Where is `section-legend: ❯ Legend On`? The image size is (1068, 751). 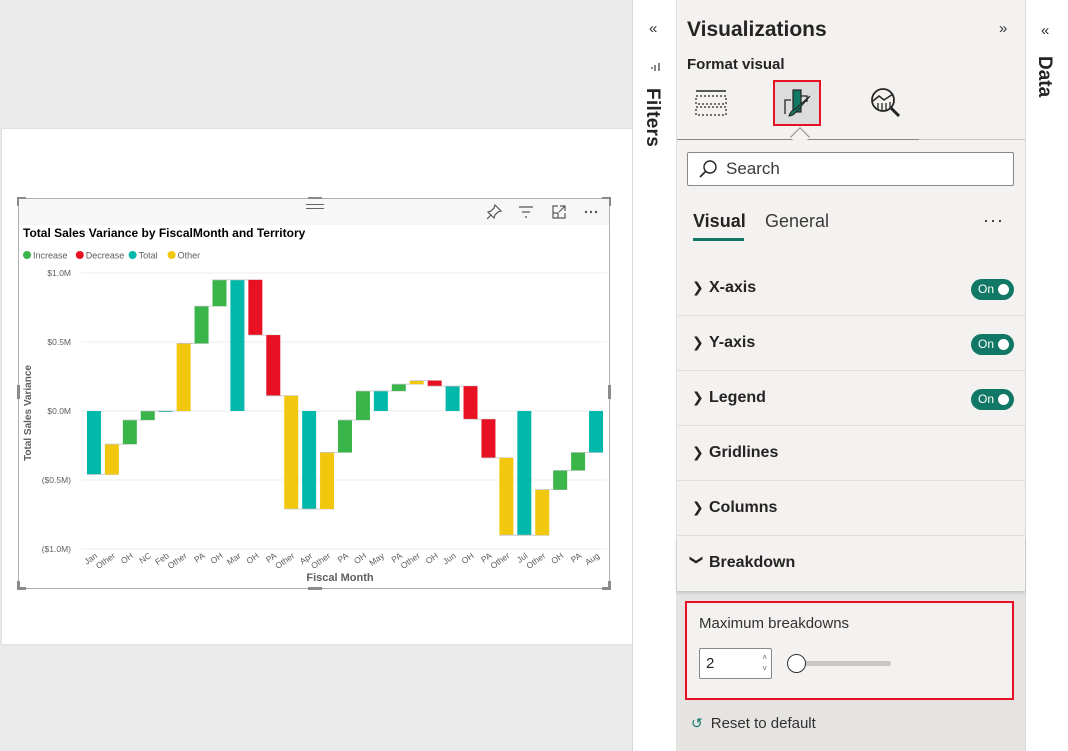 section-legend: ❯ Legend On is located at coordinates (851, 398).